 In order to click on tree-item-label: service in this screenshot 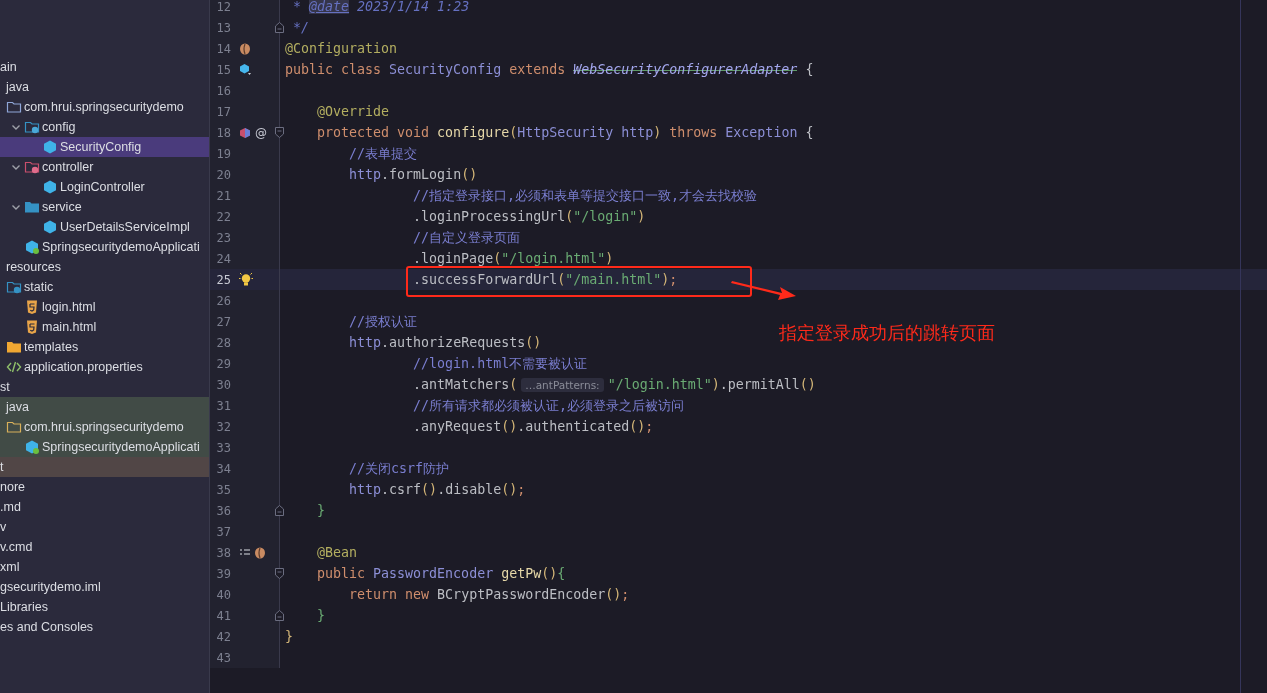, I will do `click(62, 207)`.